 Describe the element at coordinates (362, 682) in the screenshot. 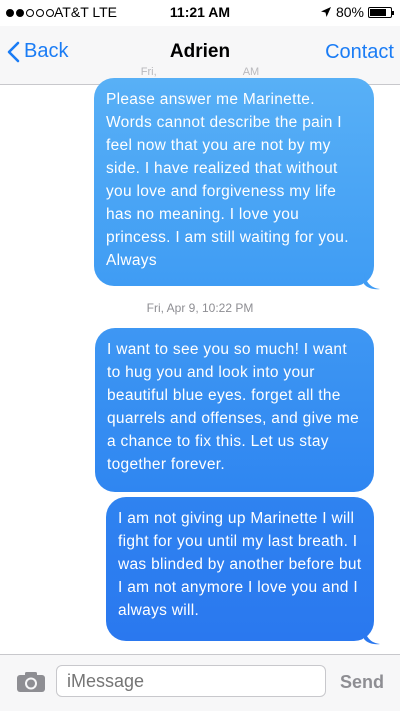

I see `send-button: Send` at that location.